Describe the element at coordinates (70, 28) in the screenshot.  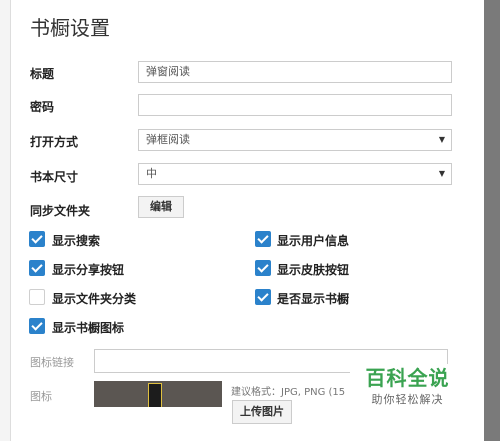
I see `dialog-title: 书橱设置` at that location.